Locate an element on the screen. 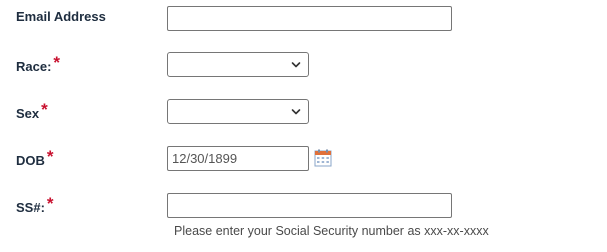 This screenshot has width=607, height=252. race-label-text: Race: is located at coordinates (34, 66).